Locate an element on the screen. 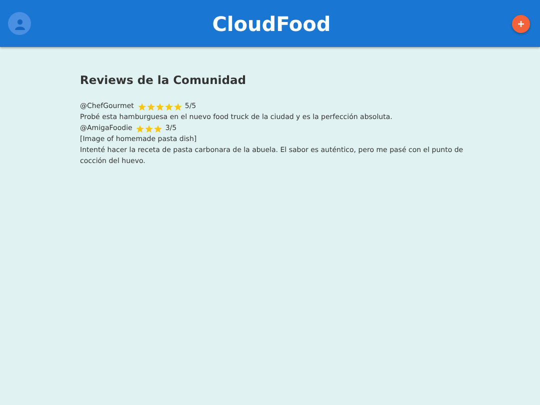 This screenshot has height=405, width=540. add-button is located at coordinates (521, 23).